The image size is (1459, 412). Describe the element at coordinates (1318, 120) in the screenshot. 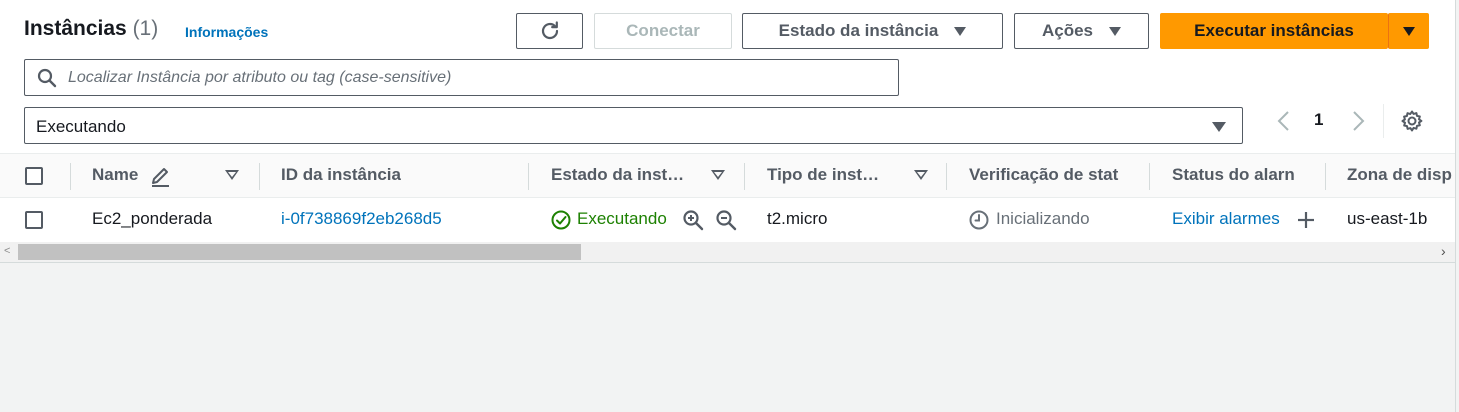

I see `current-page: 1` at that location.